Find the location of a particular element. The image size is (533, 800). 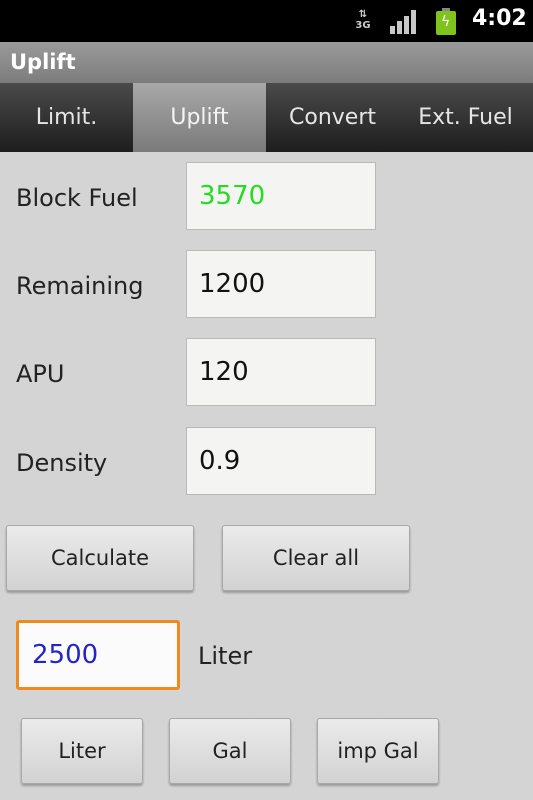

battery-charging-icon: ϟ is located at coordinates (446, 21).